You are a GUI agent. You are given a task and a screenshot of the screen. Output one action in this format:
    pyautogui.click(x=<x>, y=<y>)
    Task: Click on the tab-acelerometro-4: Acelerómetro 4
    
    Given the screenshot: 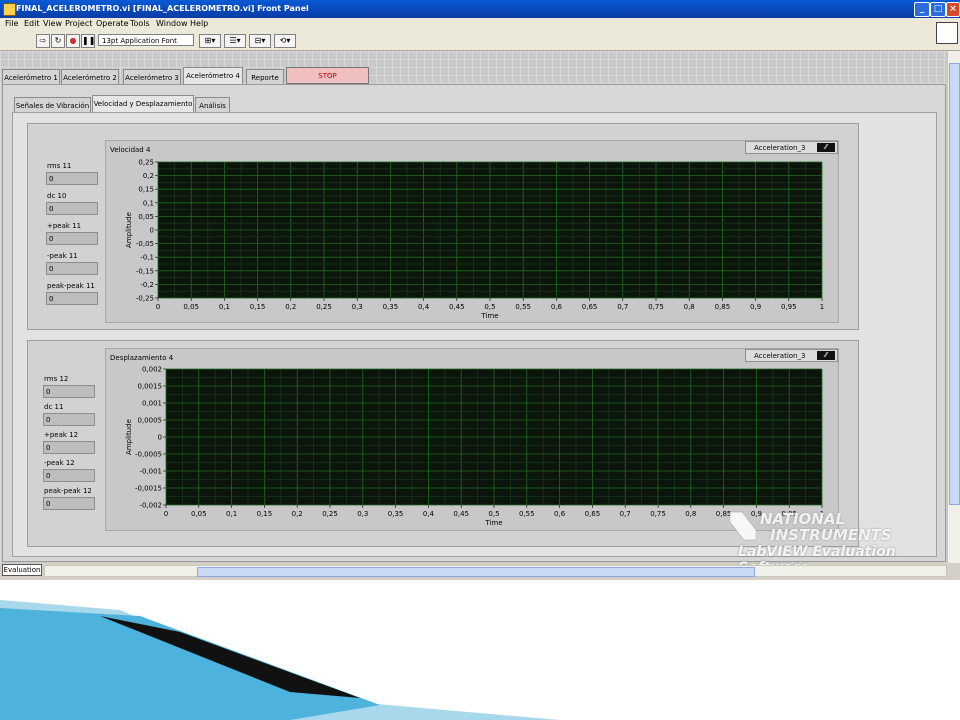 What is the action you would take?
    pyautogui.click(x=213, y=76)
    